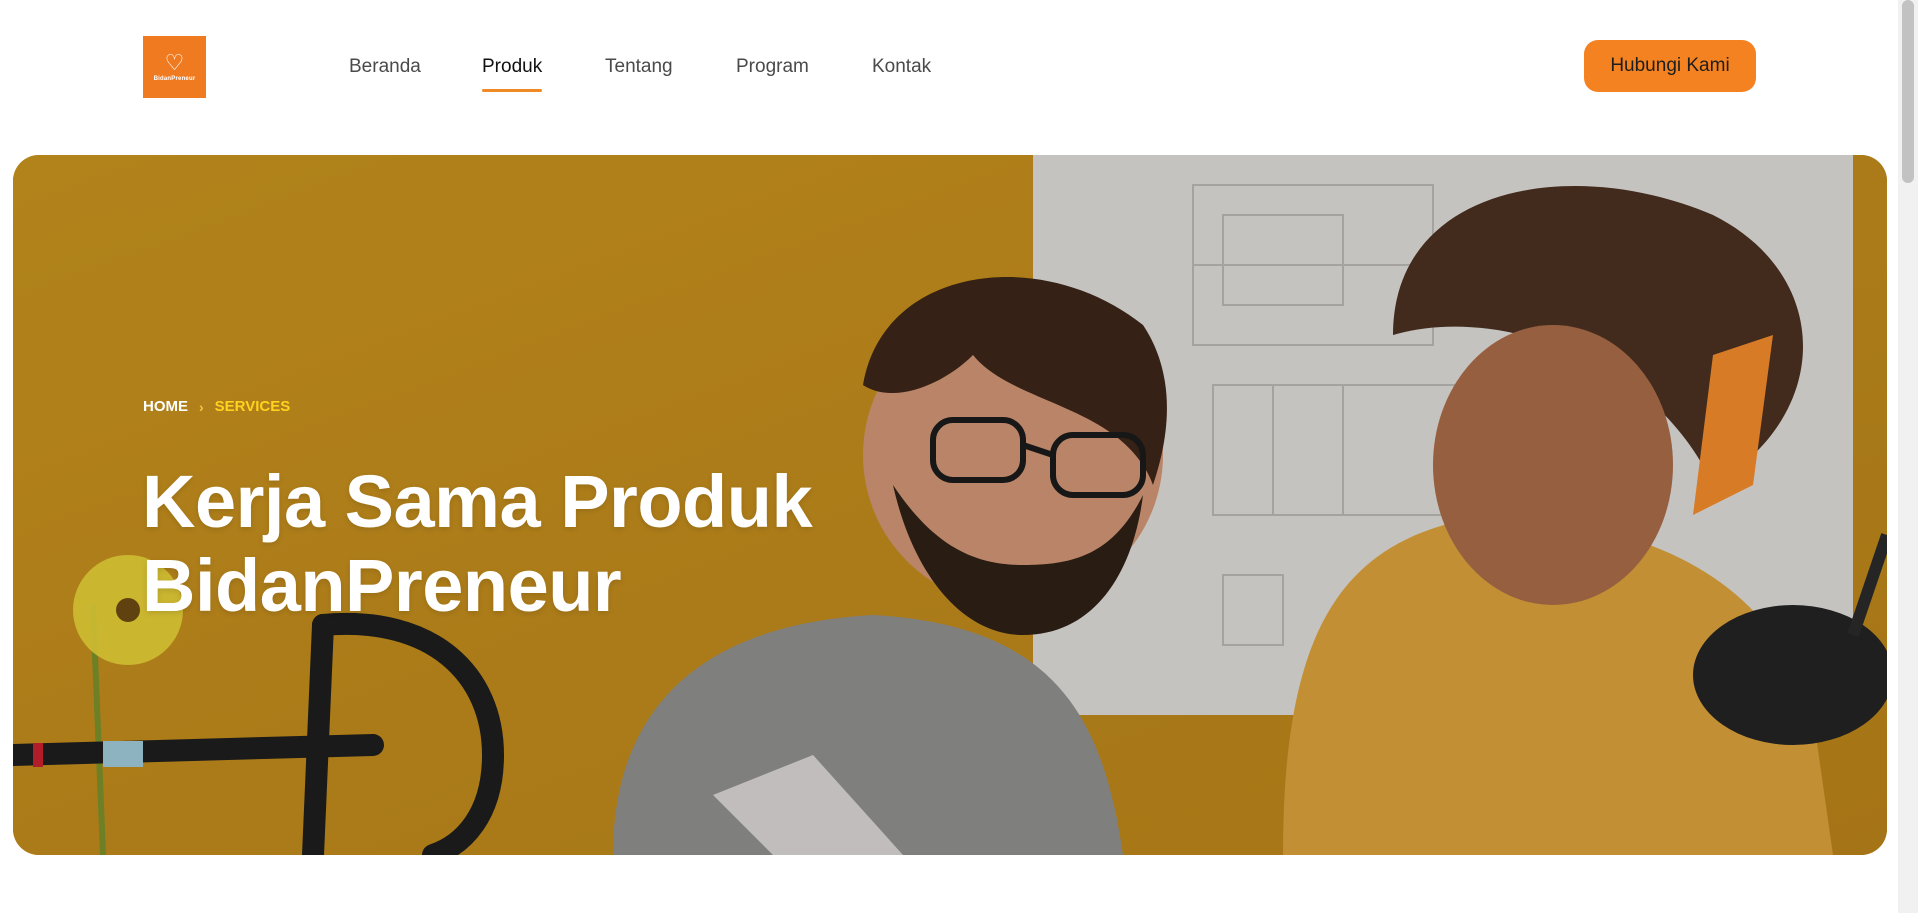 Image resolution: width=1918 pixels, height=913 pixels. Describe the element at coordinates (385, 67) in the screenshot. I see `nav-item-beranda: Beranda` at that location.